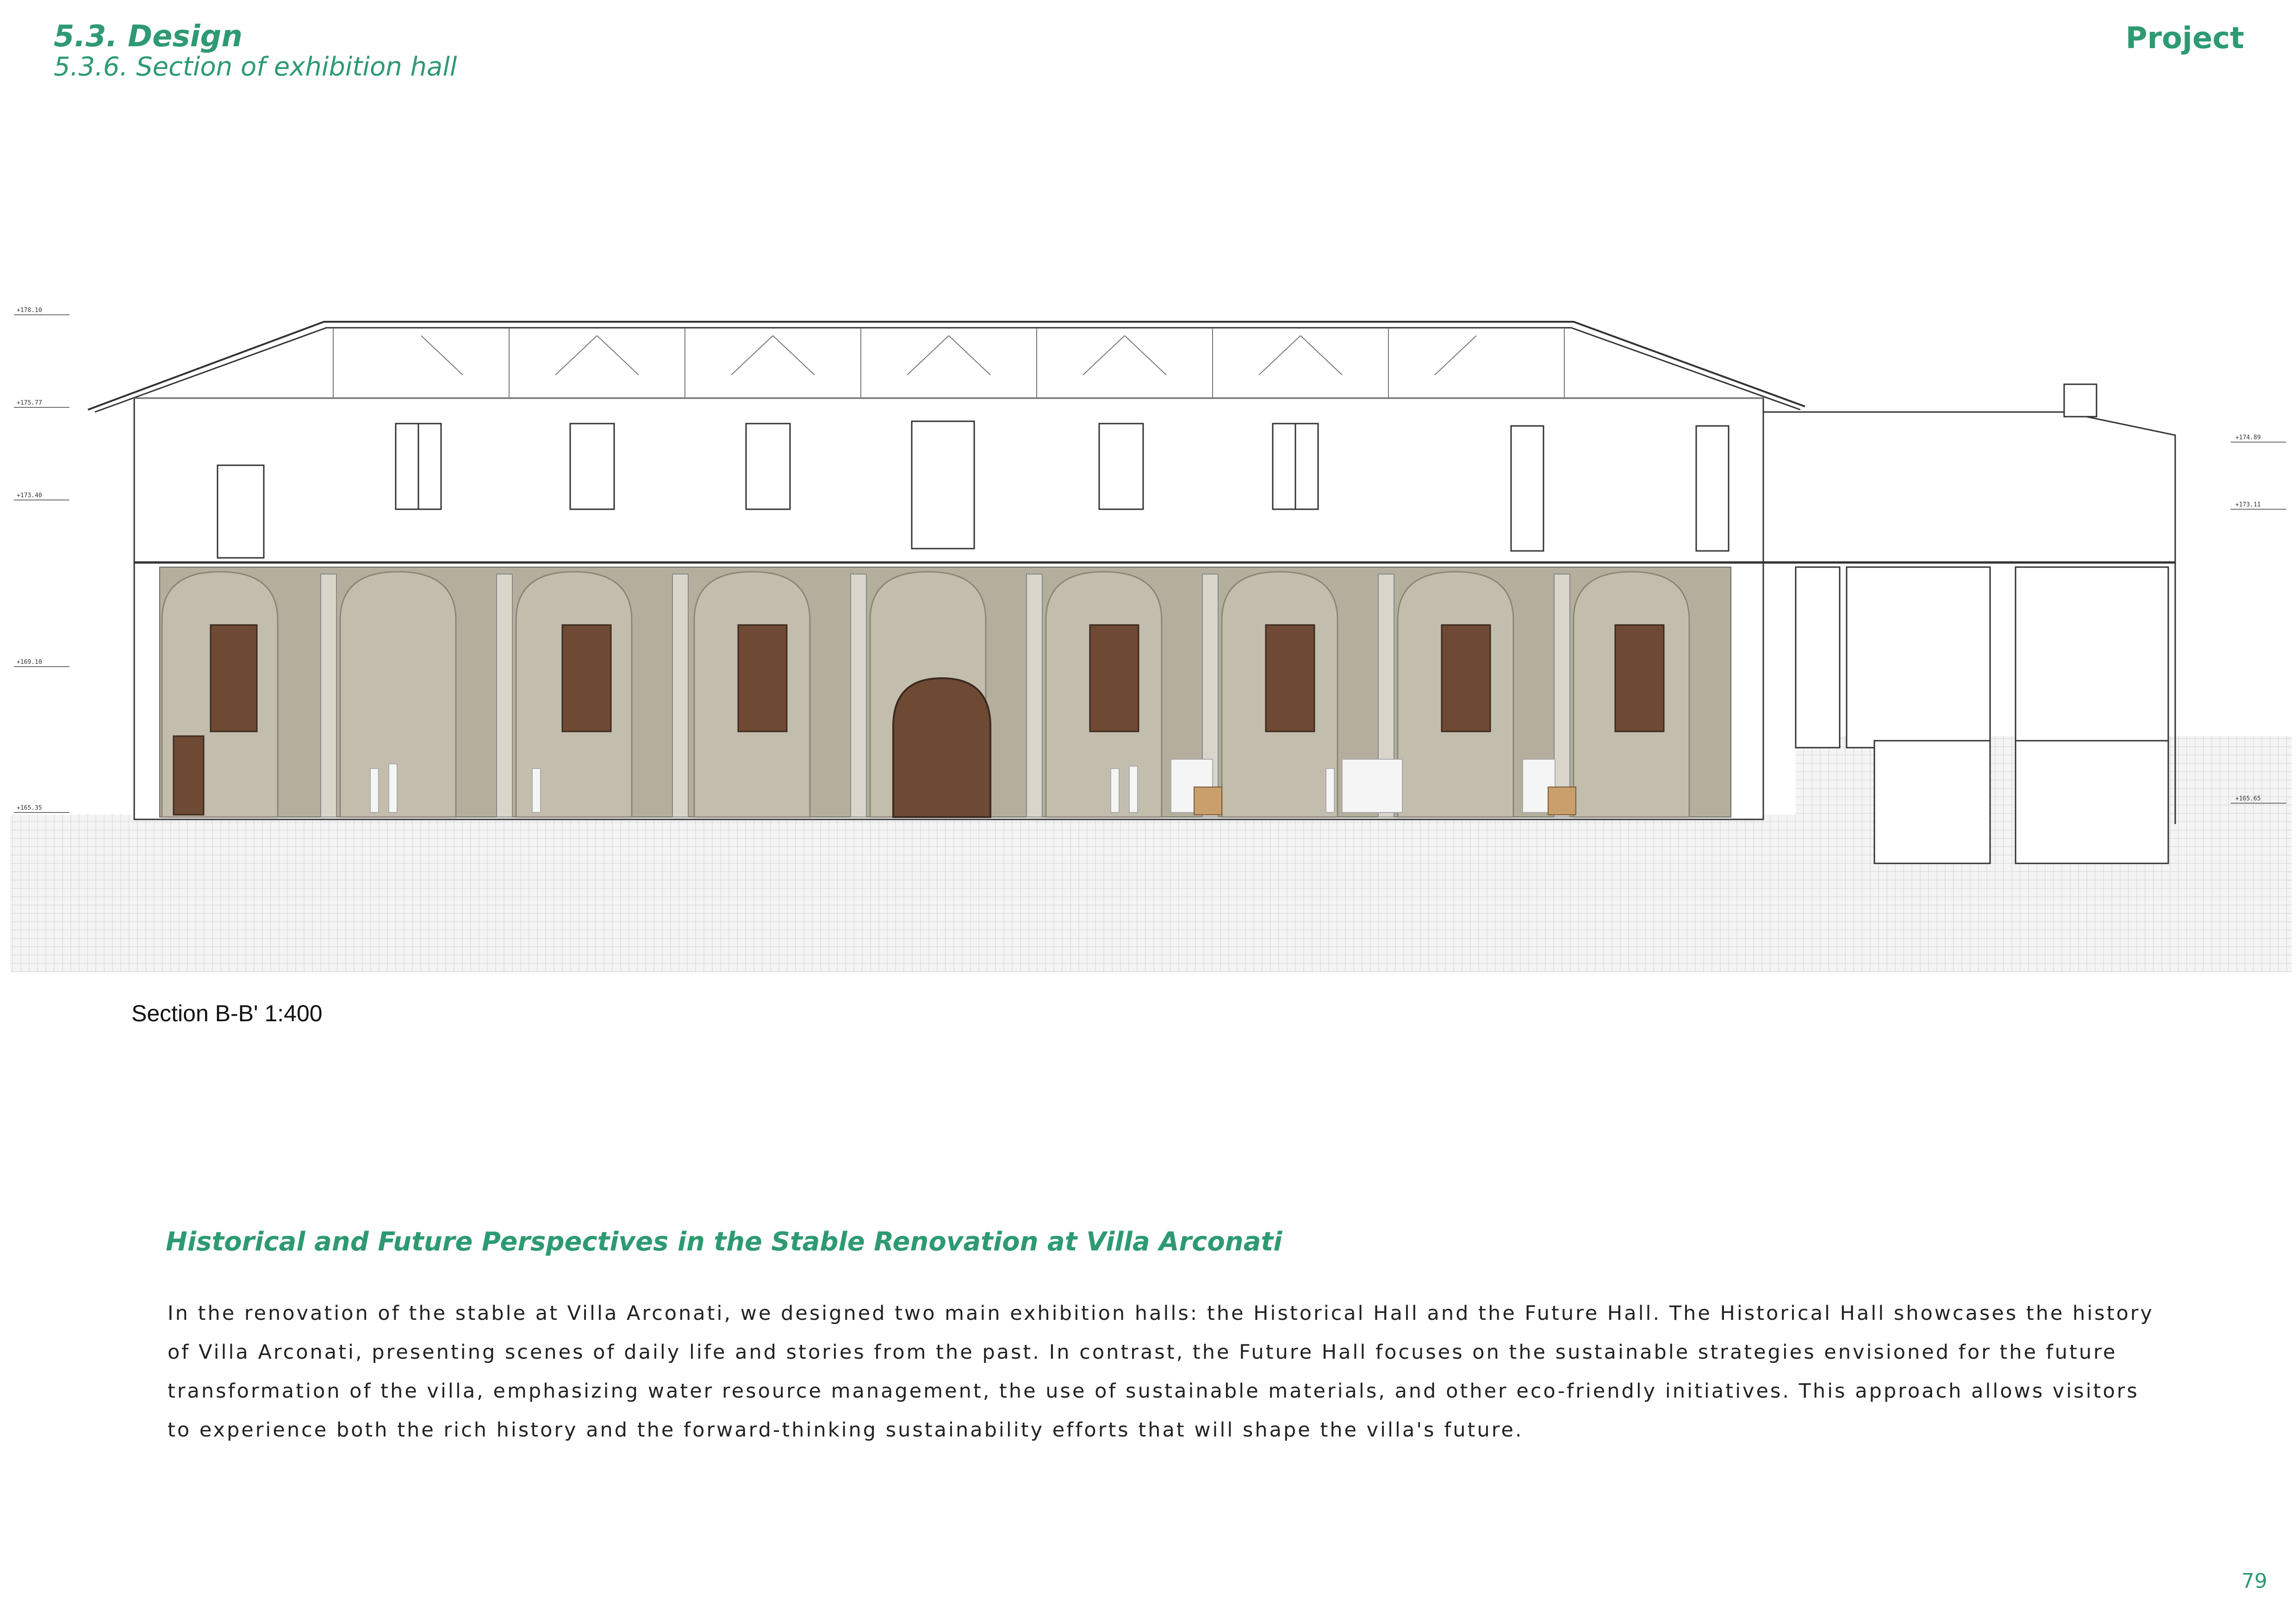 The height and width of the screenshot is (1624, 2296). I want to click on chapter-label: Project, so click(2184, 38).